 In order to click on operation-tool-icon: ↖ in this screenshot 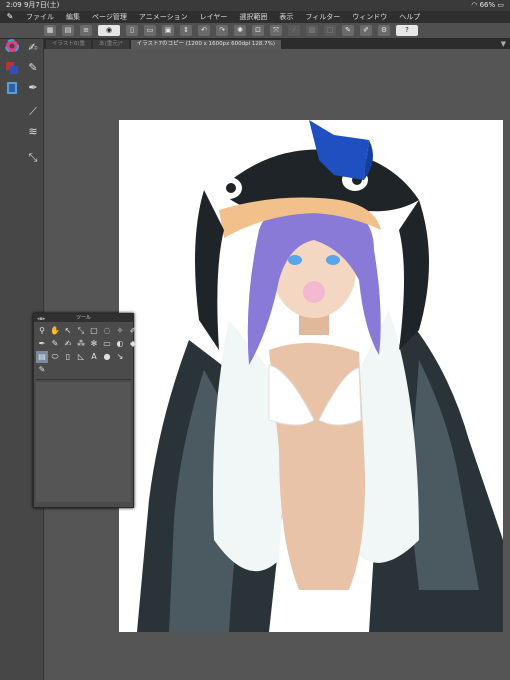, I will do `click(68, 331)`.